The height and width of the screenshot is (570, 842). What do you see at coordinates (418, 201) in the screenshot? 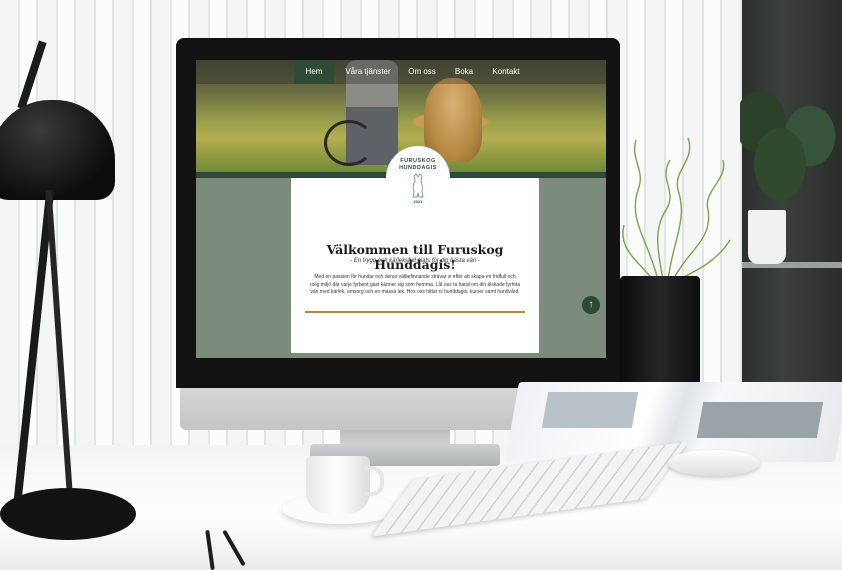
I see `logo-year: 2021` at bounding box center [418, 201].